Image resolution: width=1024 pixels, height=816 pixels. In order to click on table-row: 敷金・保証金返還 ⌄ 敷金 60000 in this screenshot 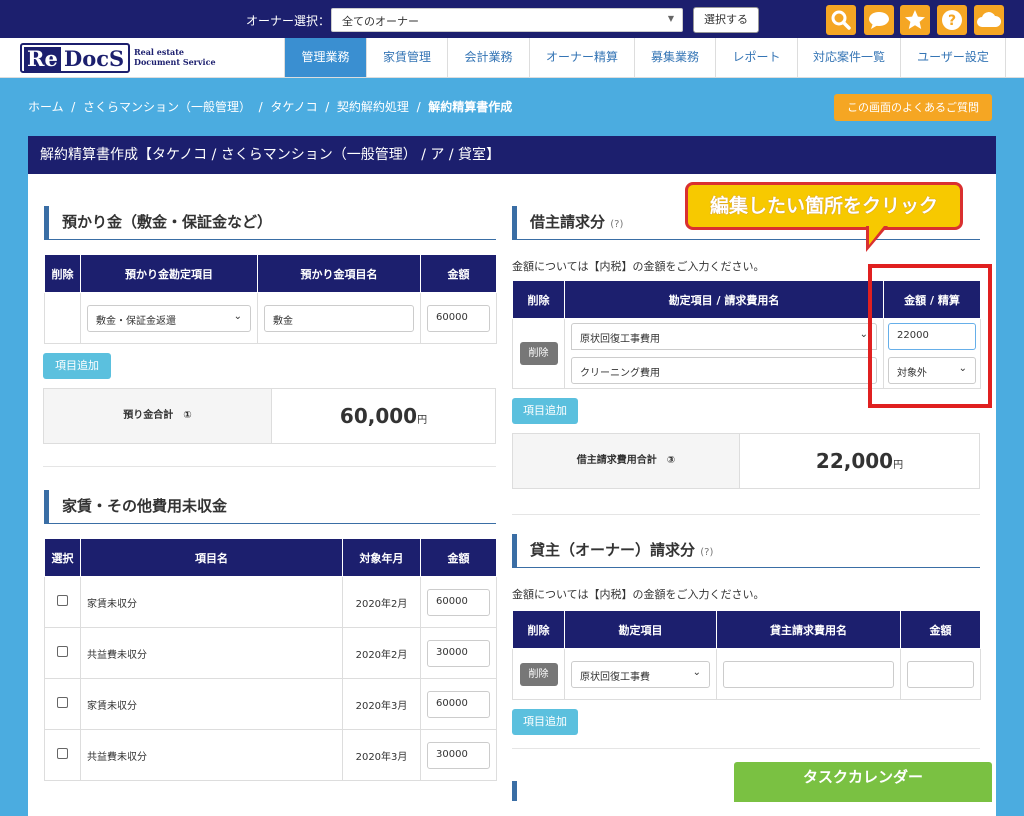, I will do `click(270, 318)`.